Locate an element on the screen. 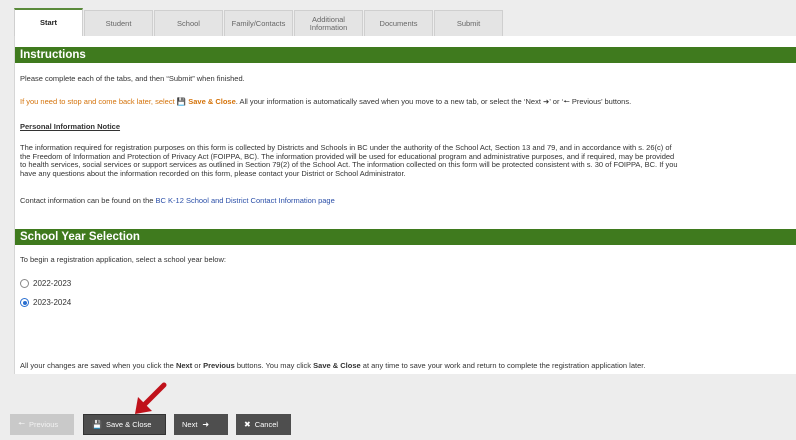 The height and width of the screenshot is (440, 796). instructions-header: Instructions is located at coordinates (405, 55).